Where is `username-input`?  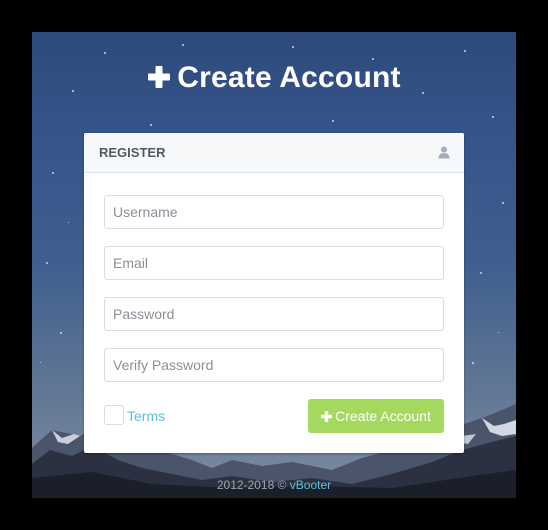 username-input is located at coordinates (275, 212).